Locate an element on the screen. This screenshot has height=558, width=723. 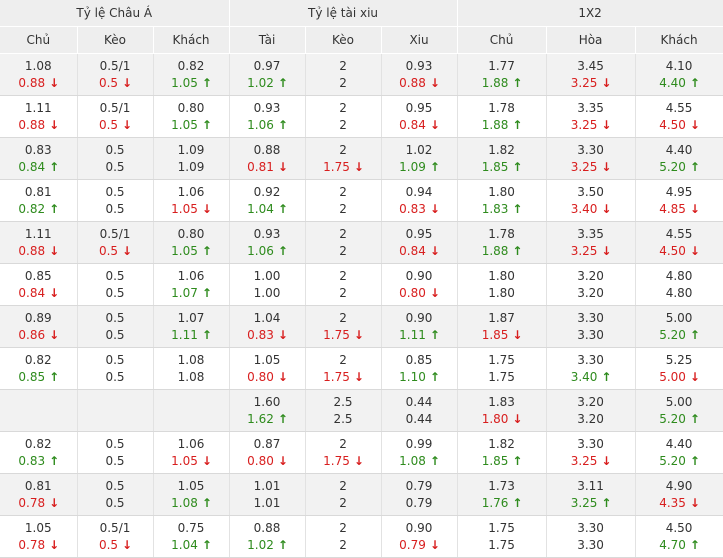
odds-cell-1x2-away: 5.00 5.20 ↑ is located at coordinates (679, 410).